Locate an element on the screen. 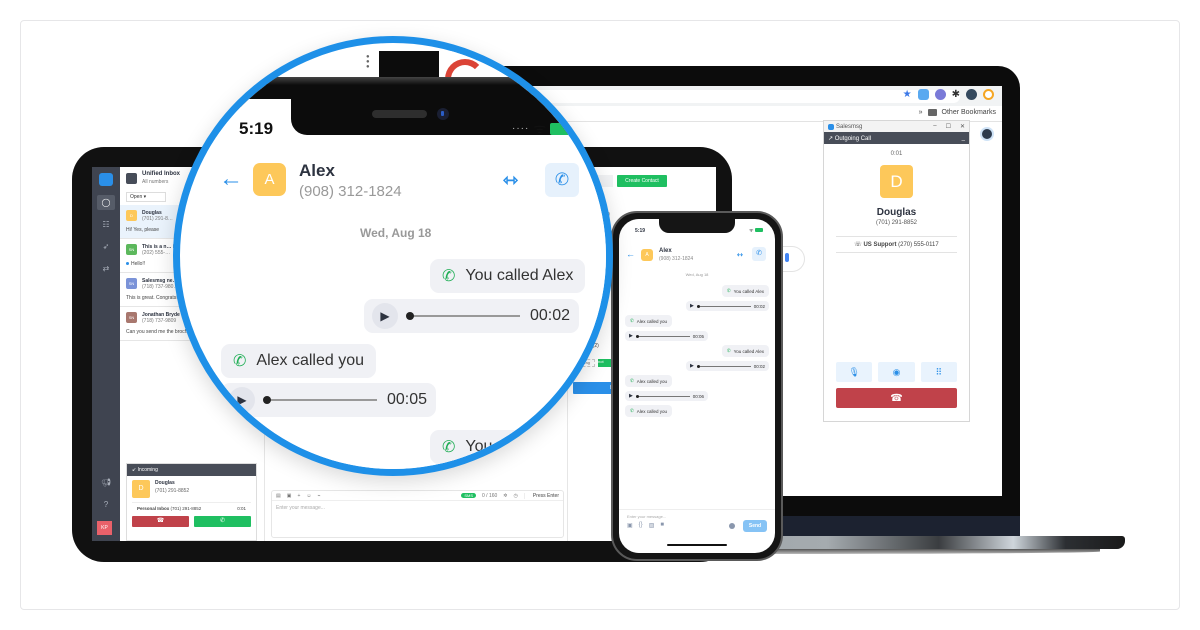  phone-icon: ✆ is located at coordinates (759, 253).